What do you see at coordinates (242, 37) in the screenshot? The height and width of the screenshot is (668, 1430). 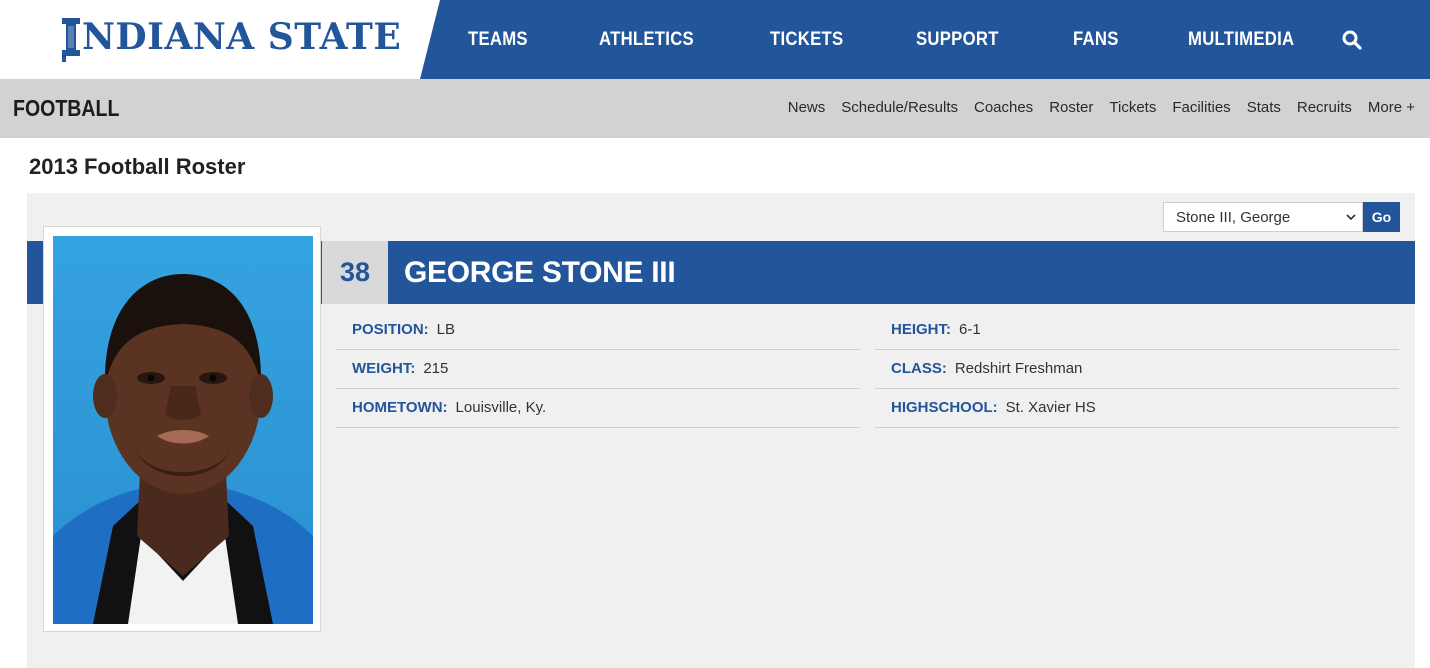 I see `logo-text: NDIANA STATE` at bounding box center [242, 37].